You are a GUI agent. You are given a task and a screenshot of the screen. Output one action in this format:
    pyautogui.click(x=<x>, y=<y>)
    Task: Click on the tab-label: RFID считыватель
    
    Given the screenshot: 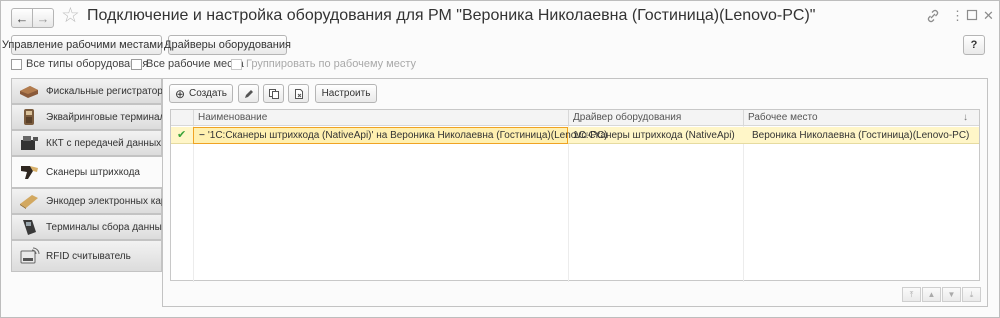 What is the action you would take?
    pyautogui.click(x=88, y=256)
    